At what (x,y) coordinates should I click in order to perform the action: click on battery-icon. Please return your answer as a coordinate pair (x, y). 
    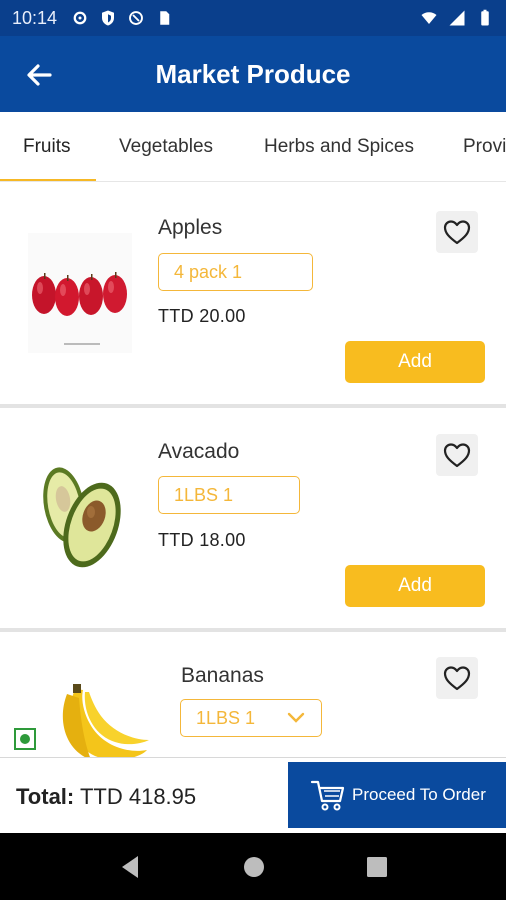
    Looking at the image, I should click on (485, 17).